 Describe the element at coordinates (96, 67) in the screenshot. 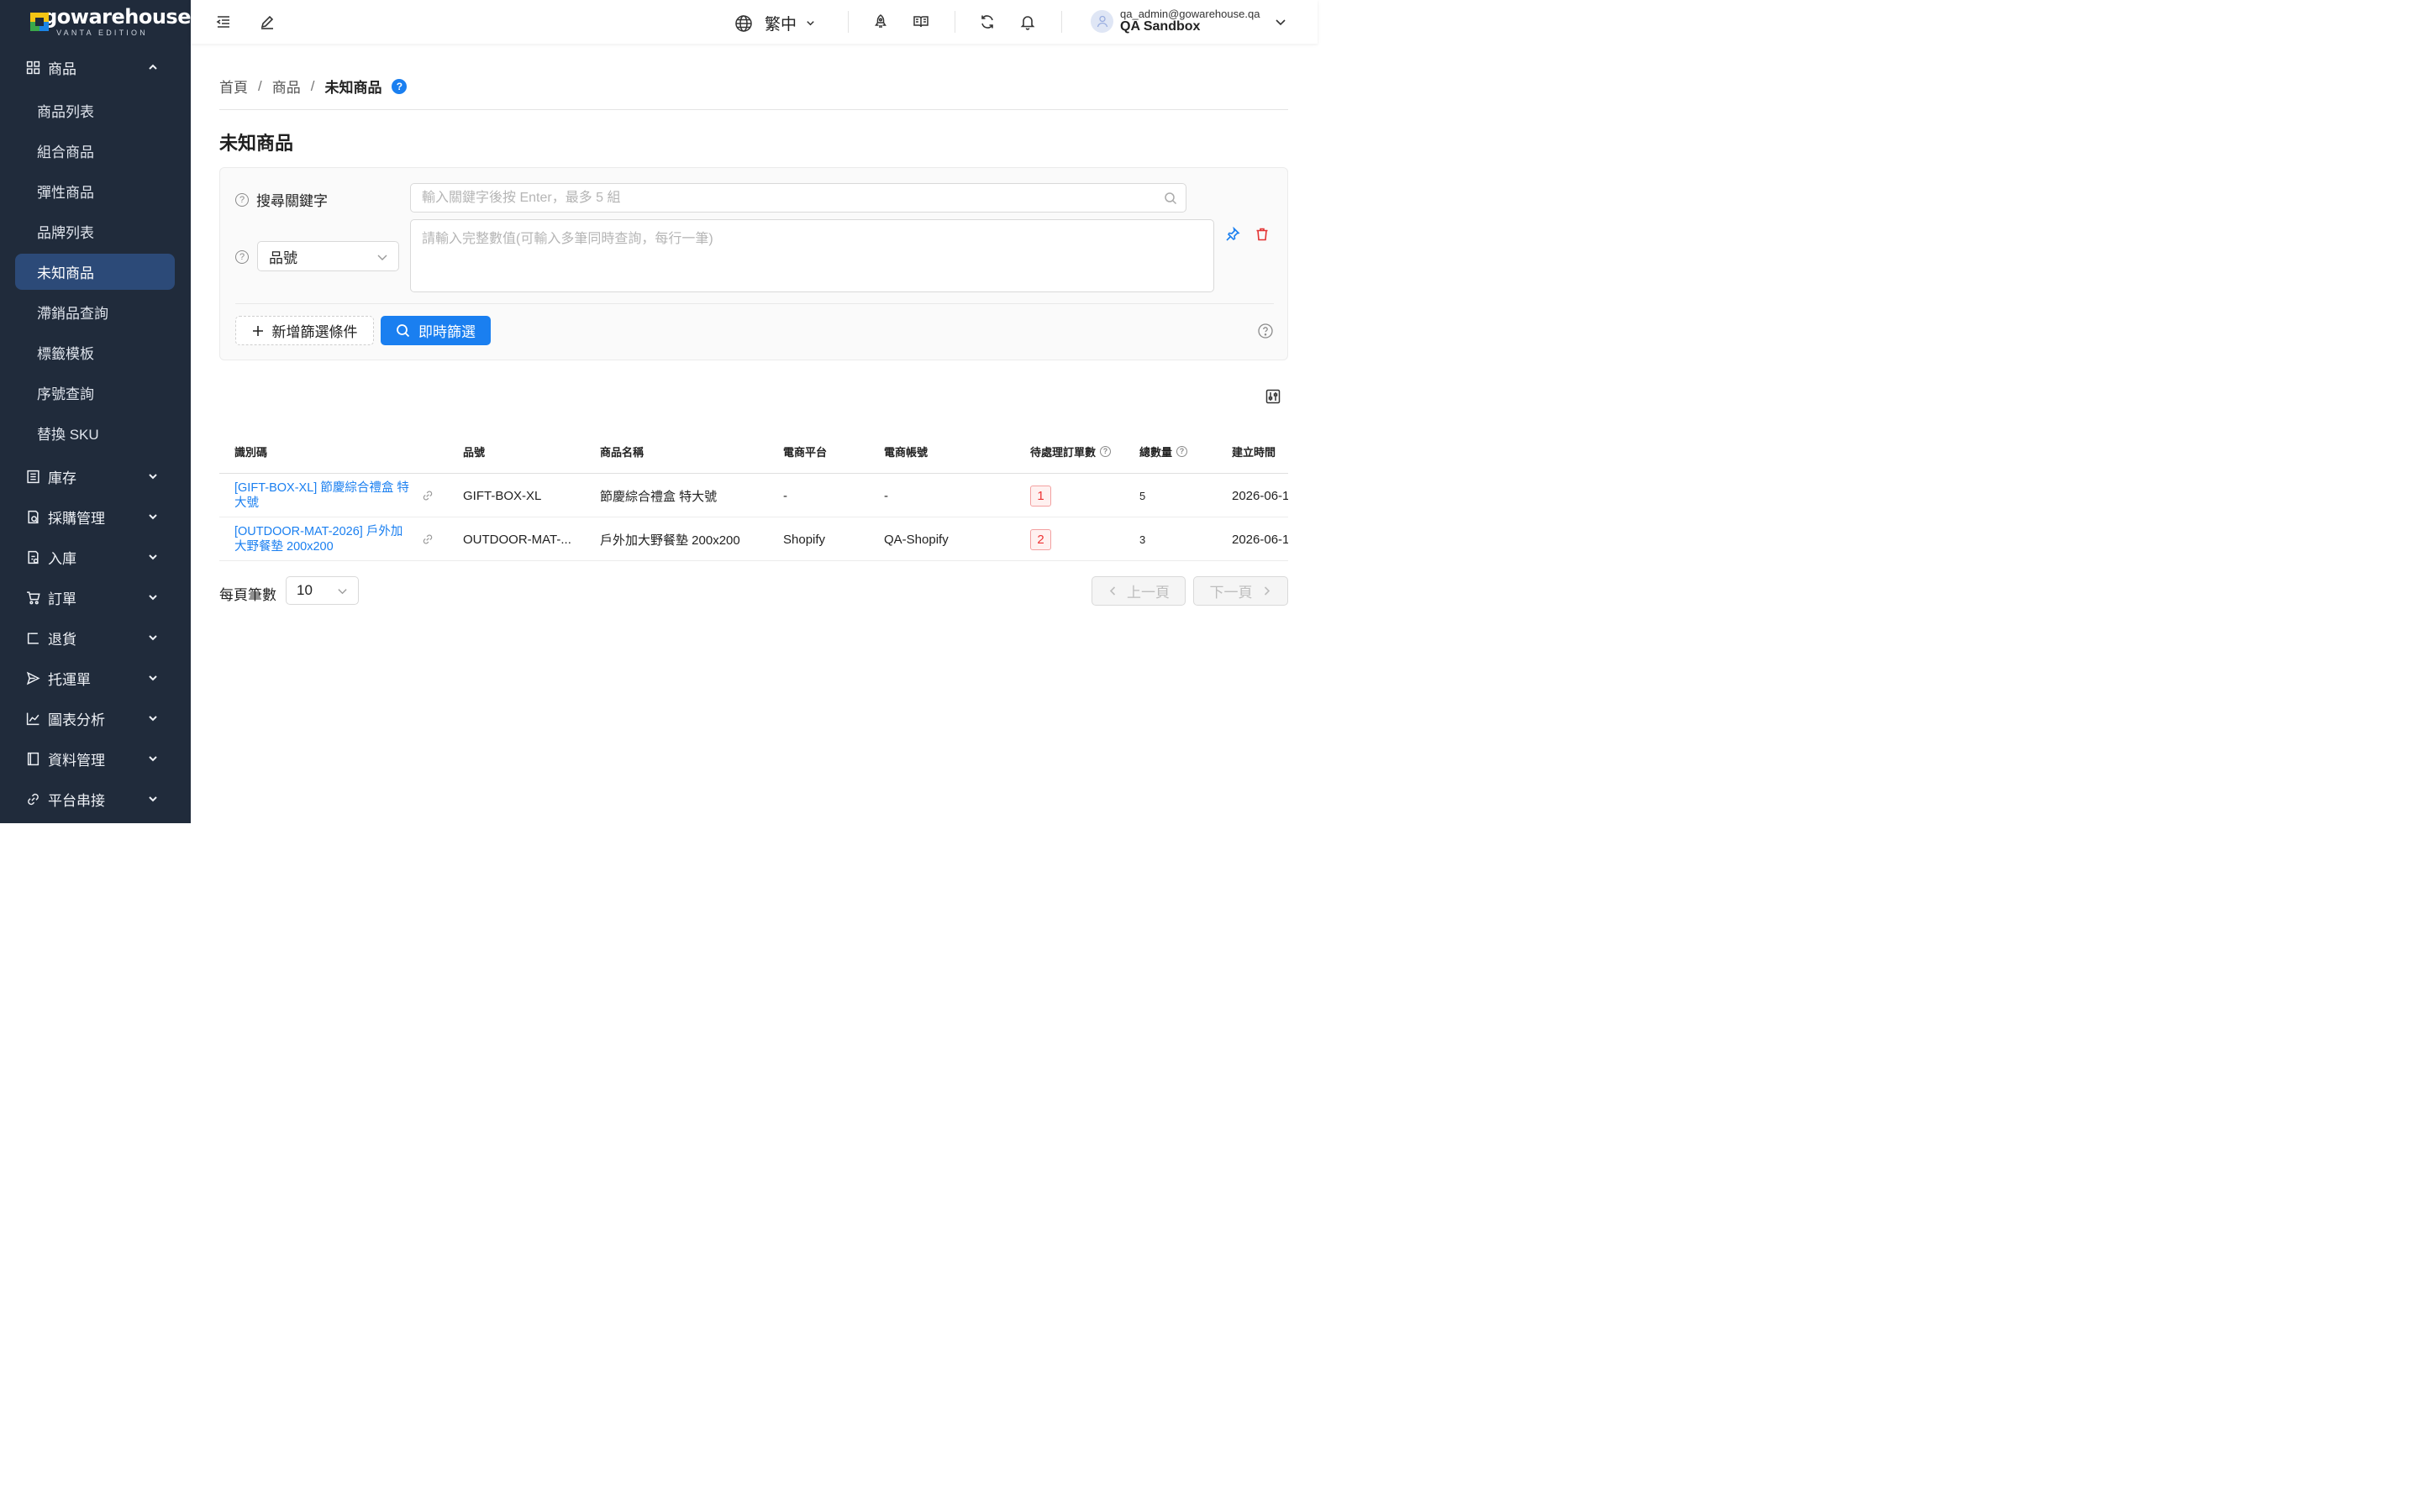

I see `nav-group-products: 商品` at that location.